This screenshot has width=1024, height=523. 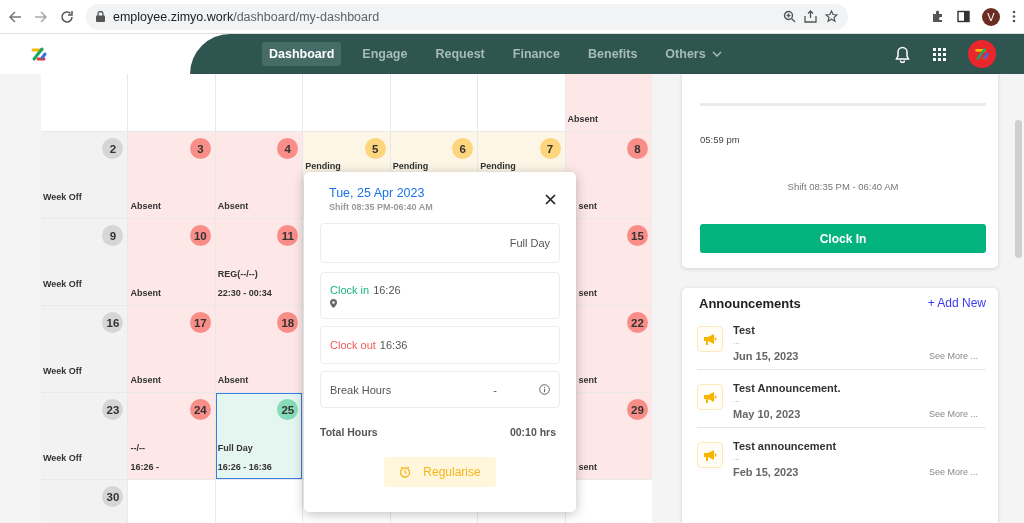 I want to click on date-badge: 15, so click(x=637, y=235).